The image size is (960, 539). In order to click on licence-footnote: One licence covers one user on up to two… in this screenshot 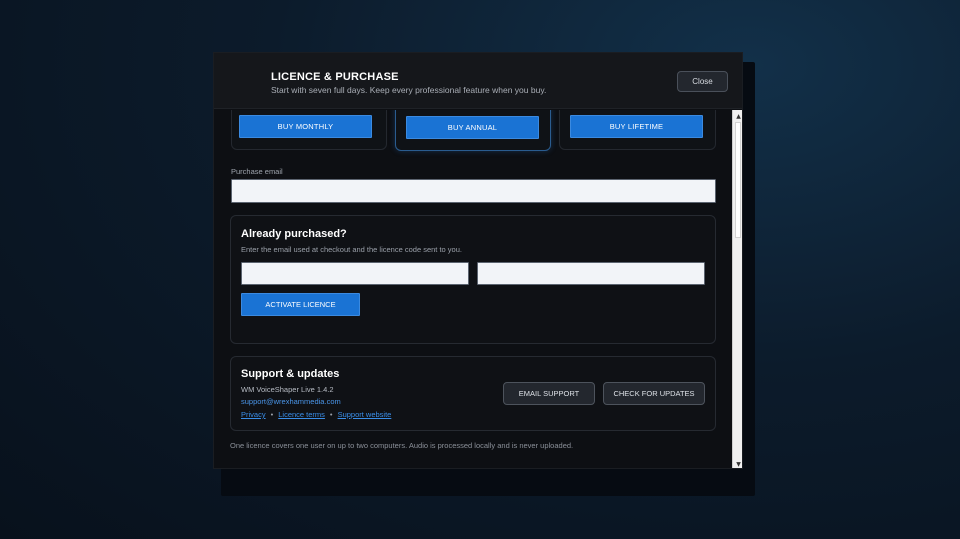, I will do `click(402, 445)`.